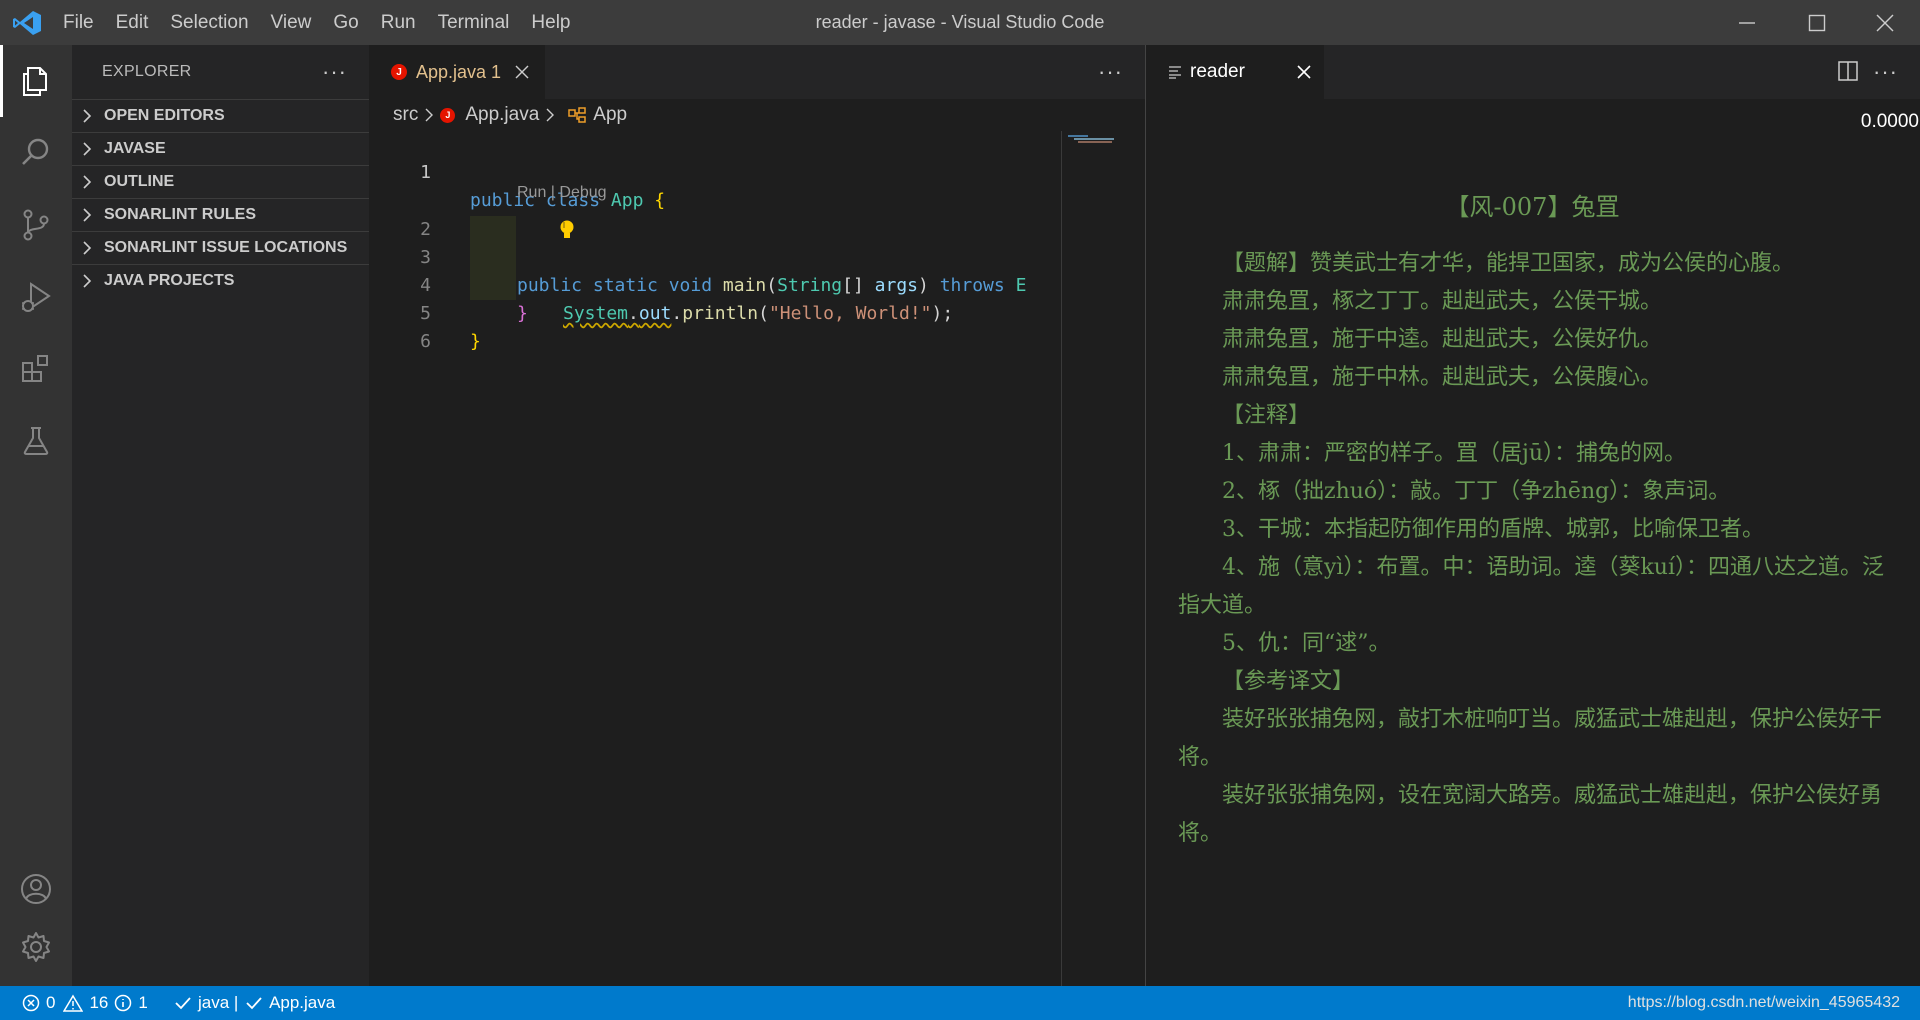 This screenshot has width=1920, height=1020. I want to click on menu-terminal: Terminal, so click(474, 22).